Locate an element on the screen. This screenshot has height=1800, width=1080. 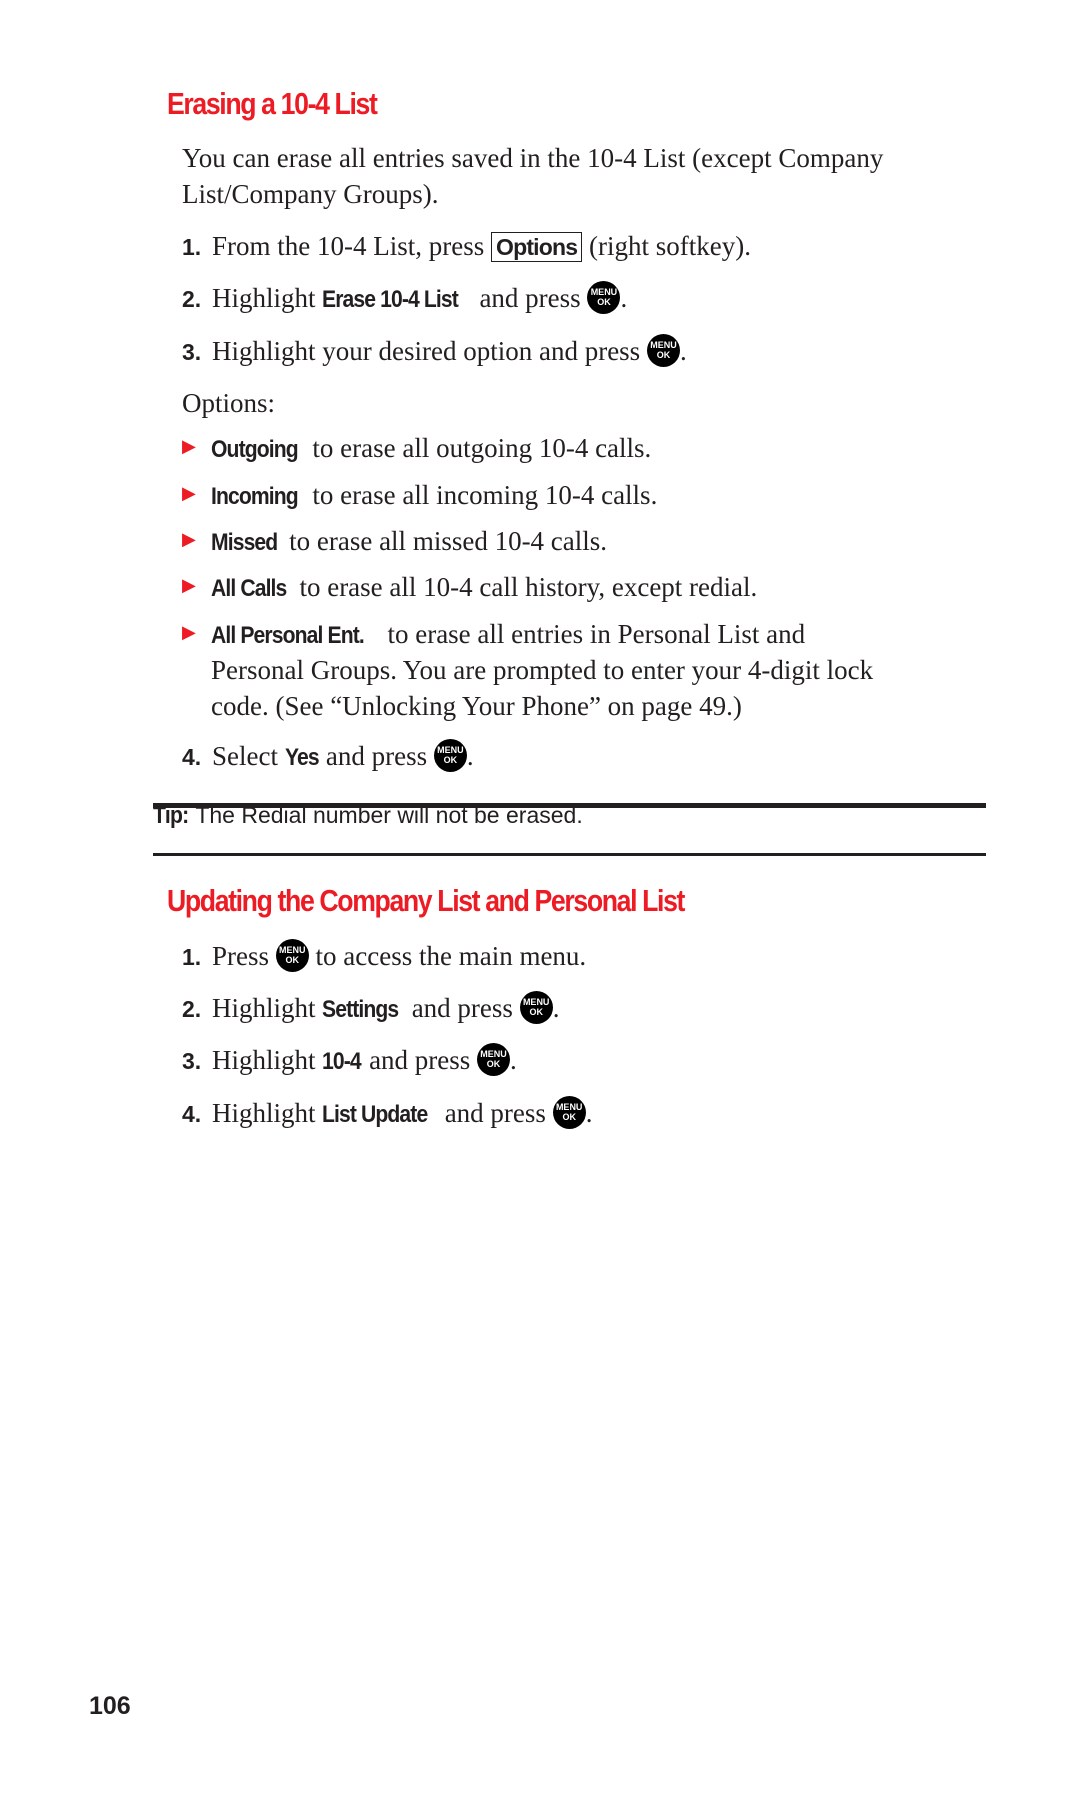
intro-text-line2: List/Company Groups). is located at coordinates (310, 194).